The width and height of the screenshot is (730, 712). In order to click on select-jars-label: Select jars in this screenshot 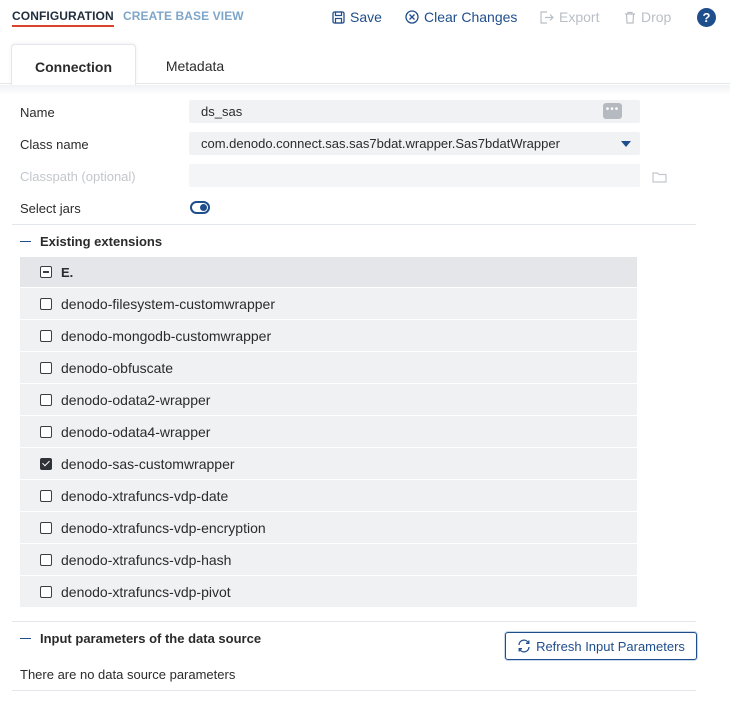, I will do `click(50, 208)`.